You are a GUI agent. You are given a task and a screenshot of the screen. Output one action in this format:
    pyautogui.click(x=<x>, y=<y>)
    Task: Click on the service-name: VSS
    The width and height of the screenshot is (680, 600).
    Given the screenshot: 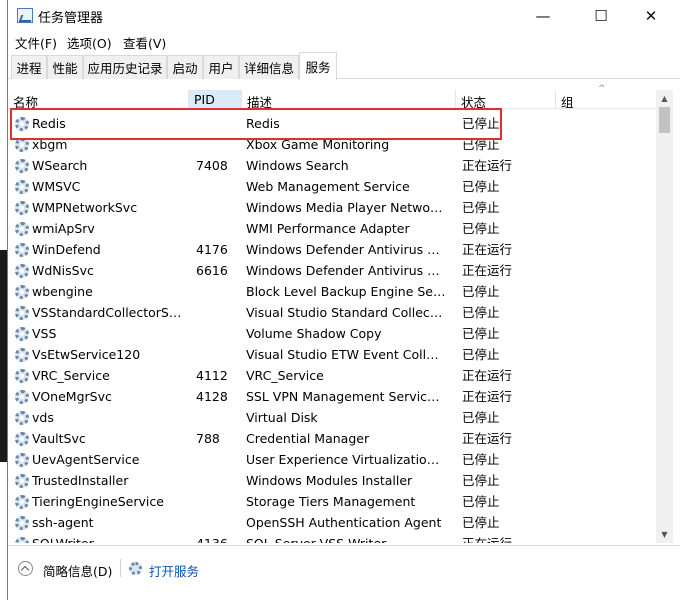 What is the action you would take?
    pyautogui.click(x=44, y=333)
    